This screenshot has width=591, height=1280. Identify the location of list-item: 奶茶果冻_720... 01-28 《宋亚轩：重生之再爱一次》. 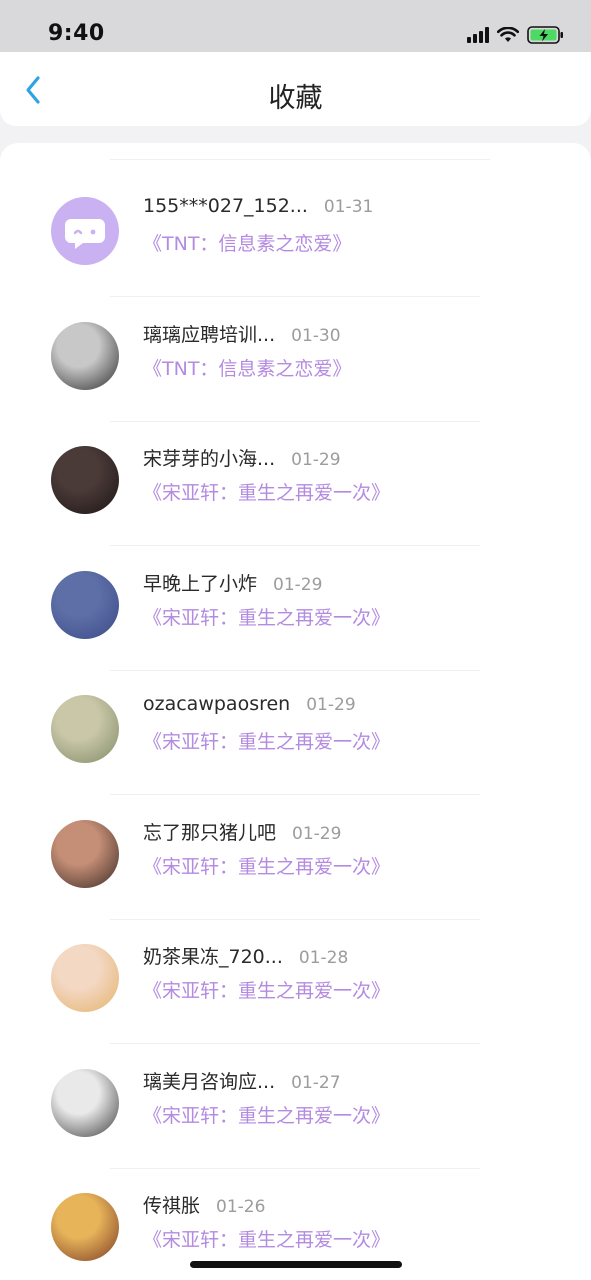
(295, 982).